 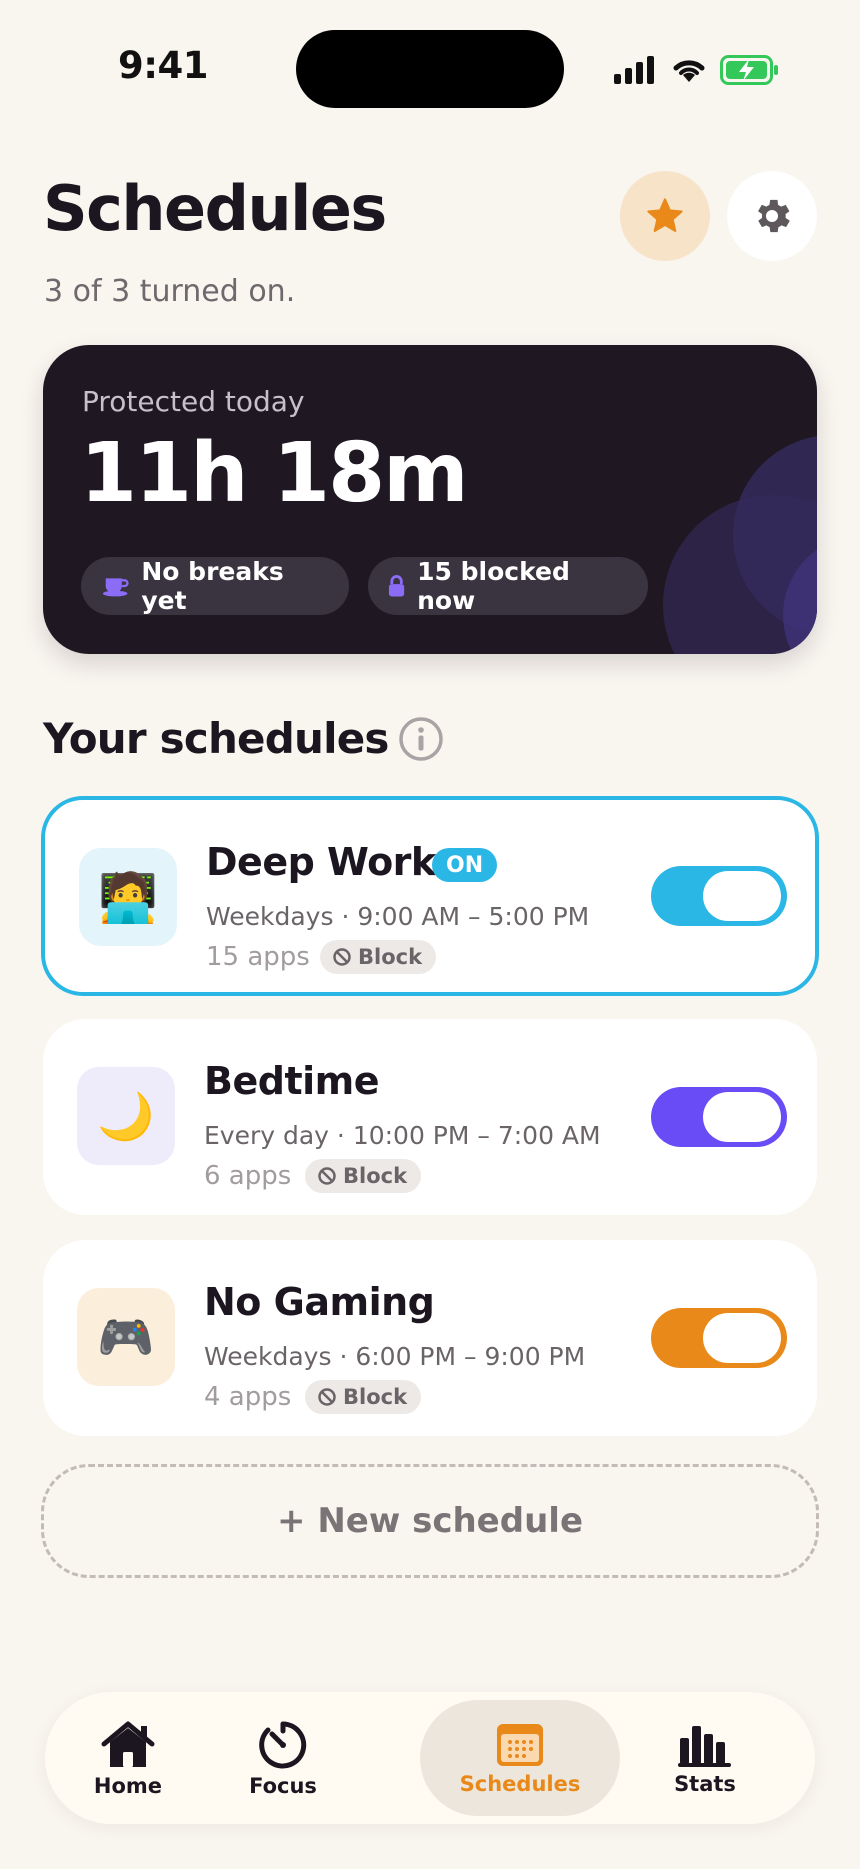 I want to click on no-breaks-chip: No breaks yet, so click(x=215, y=586).